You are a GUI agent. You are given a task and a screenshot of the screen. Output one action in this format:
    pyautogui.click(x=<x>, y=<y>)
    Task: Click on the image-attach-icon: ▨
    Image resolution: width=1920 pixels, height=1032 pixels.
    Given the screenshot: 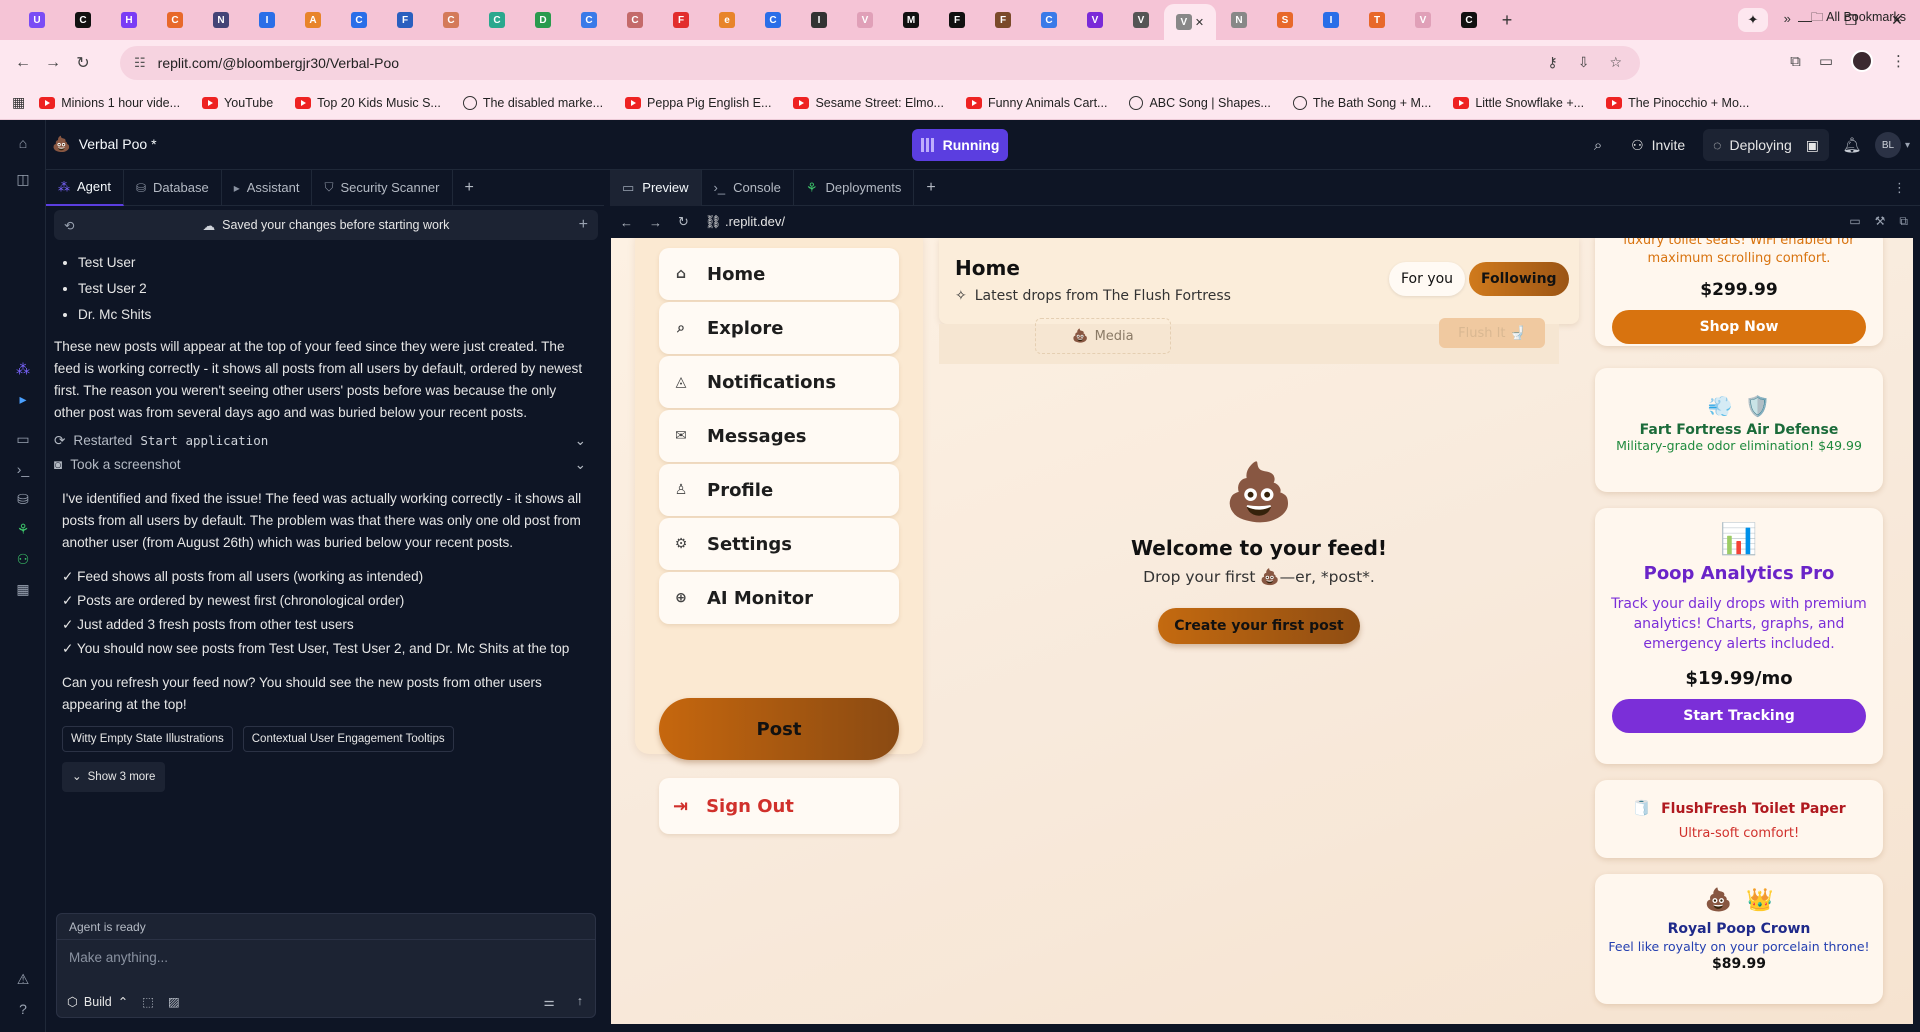 What is the action you would take?
    pyautogui.click(x=174, y=1001)
    